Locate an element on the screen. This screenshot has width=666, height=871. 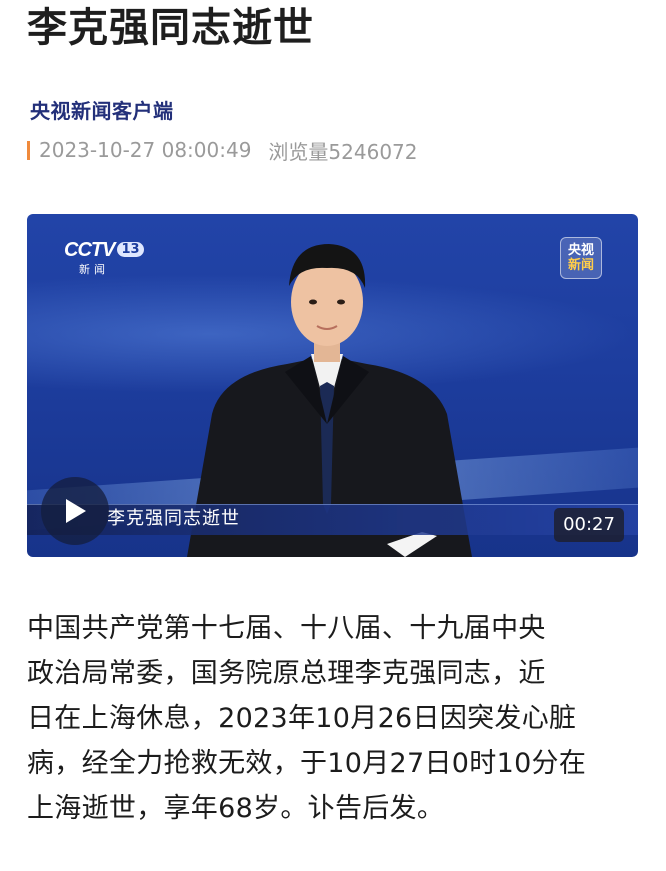
article-line: 病，经全力抢救无效，于10月27日0时10分在 is located at coordinates (307, 763).